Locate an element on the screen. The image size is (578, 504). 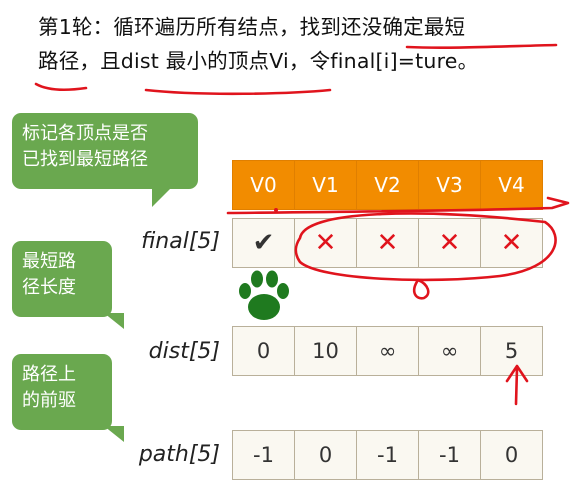
header-row: V0 V1 V2 V3 V4 is located at coordinates (387, 185).